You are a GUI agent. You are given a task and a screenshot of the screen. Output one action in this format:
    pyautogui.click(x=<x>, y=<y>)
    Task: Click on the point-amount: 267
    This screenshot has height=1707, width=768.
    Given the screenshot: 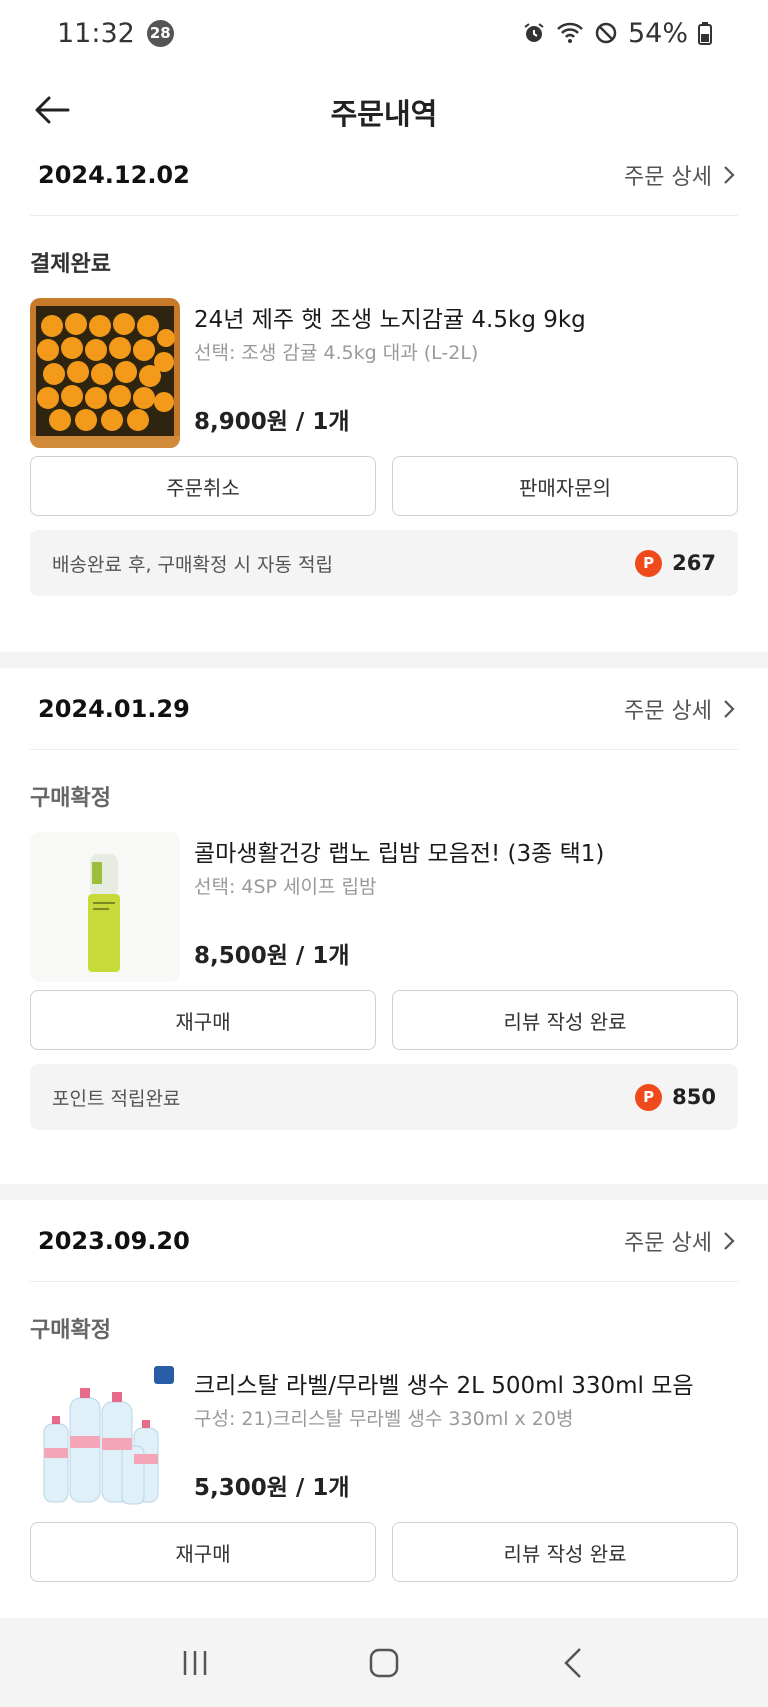 What is the action you would take?
    pyautogui.click(x=694, y=563)
    